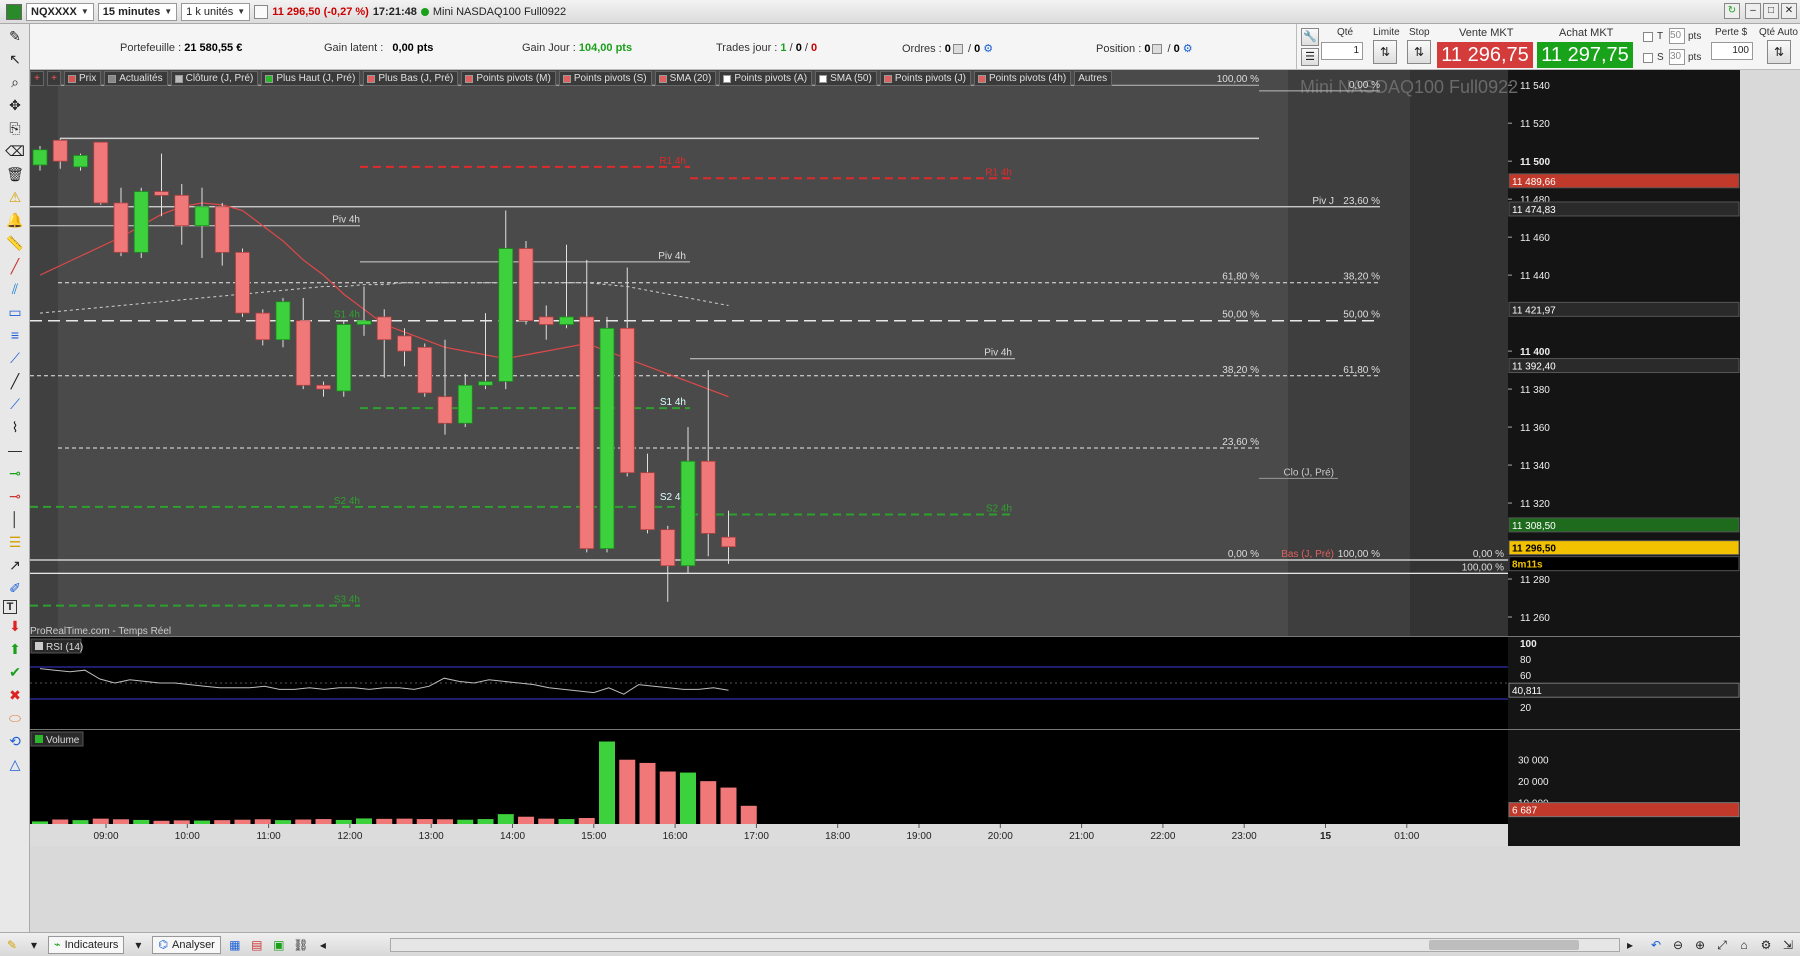 This screenshot has width=1800, height=956. Describe the element at coordinates (411, 78) in the screenshot. I see `indicator-chip: Plus Bas (J, Pré)` at that location.